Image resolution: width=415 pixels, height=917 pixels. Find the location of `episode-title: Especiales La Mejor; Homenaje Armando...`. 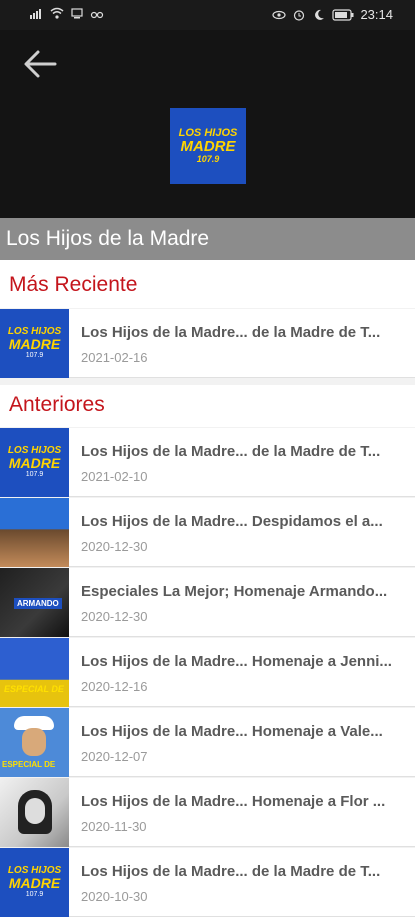

episode-title: Especiales La Mejor; Homenaje Armando... is located at coordinates (234, 591).